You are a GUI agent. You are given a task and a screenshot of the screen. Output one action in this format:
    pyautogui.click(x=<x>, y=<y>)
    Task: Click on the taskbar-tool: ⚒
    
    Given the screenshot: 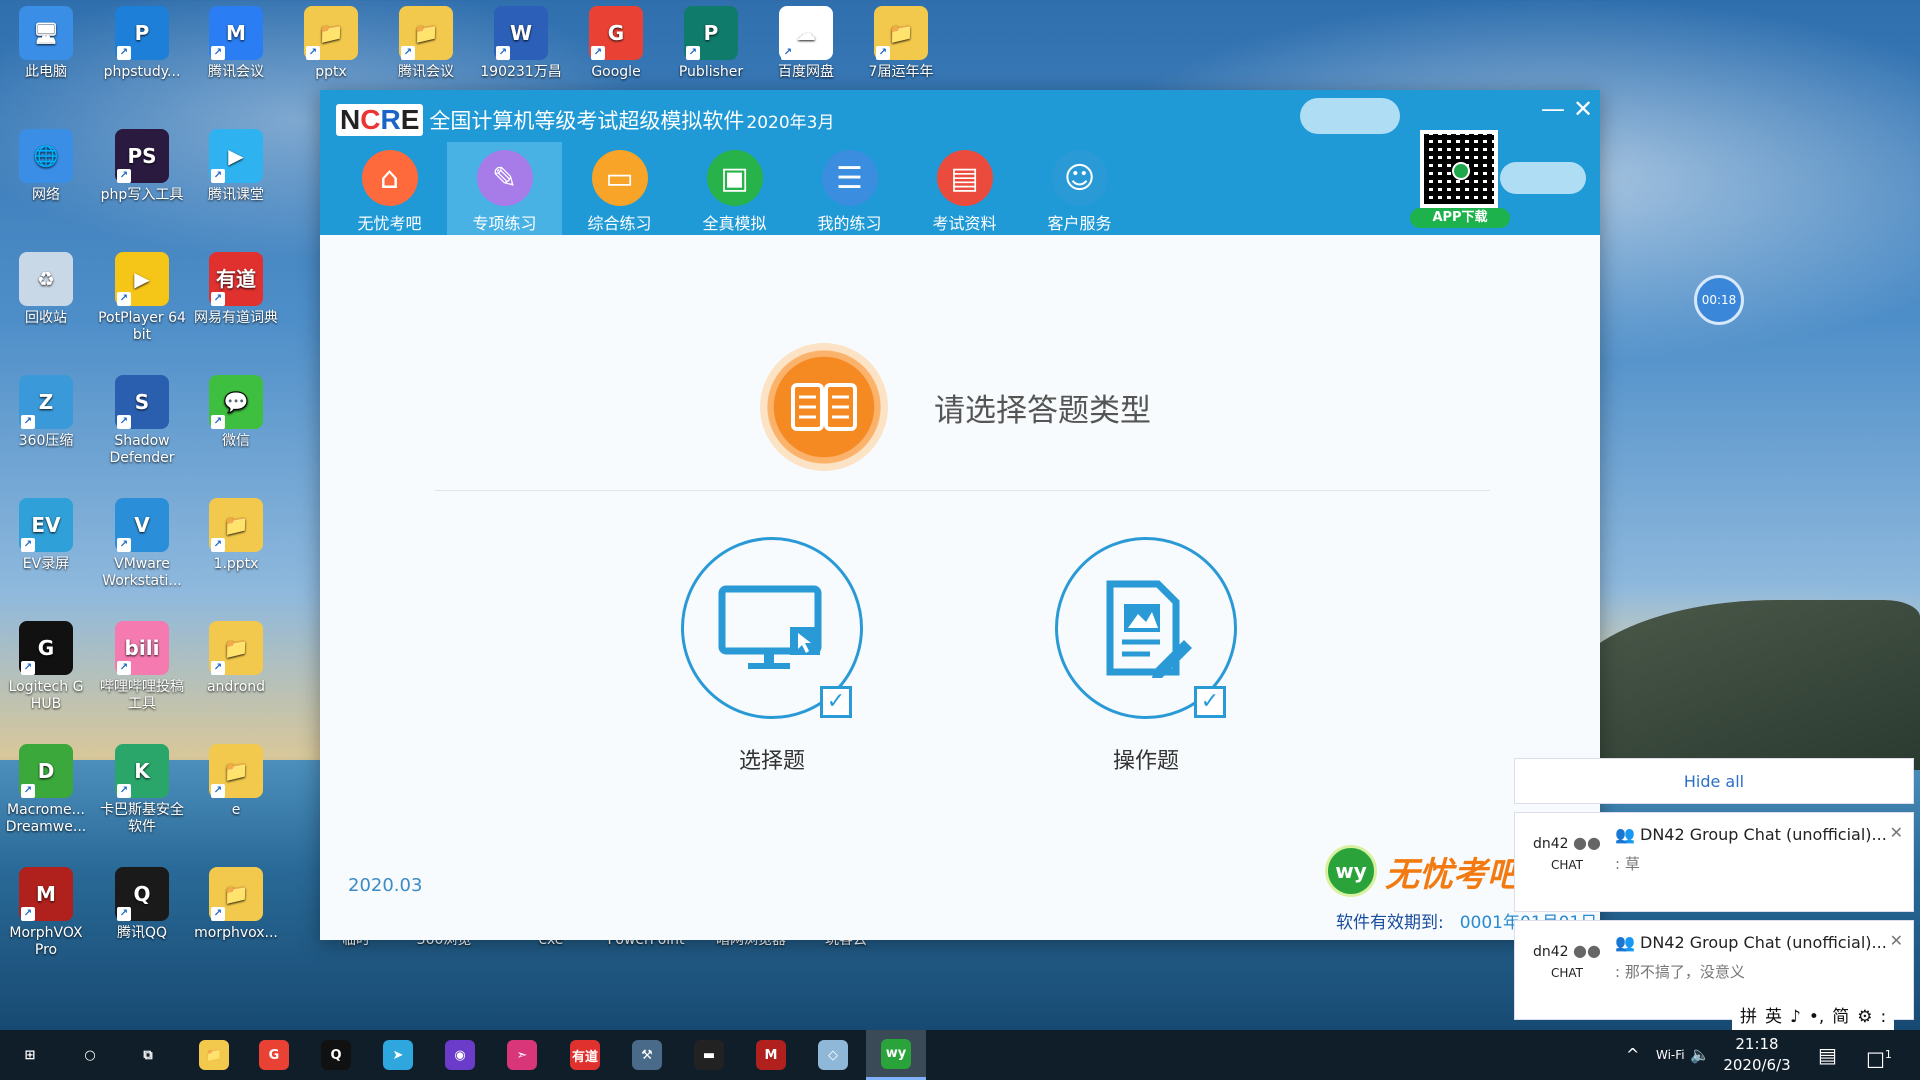 What is the action you would take?
    pyautogui.click(x=647, y=1055)
    